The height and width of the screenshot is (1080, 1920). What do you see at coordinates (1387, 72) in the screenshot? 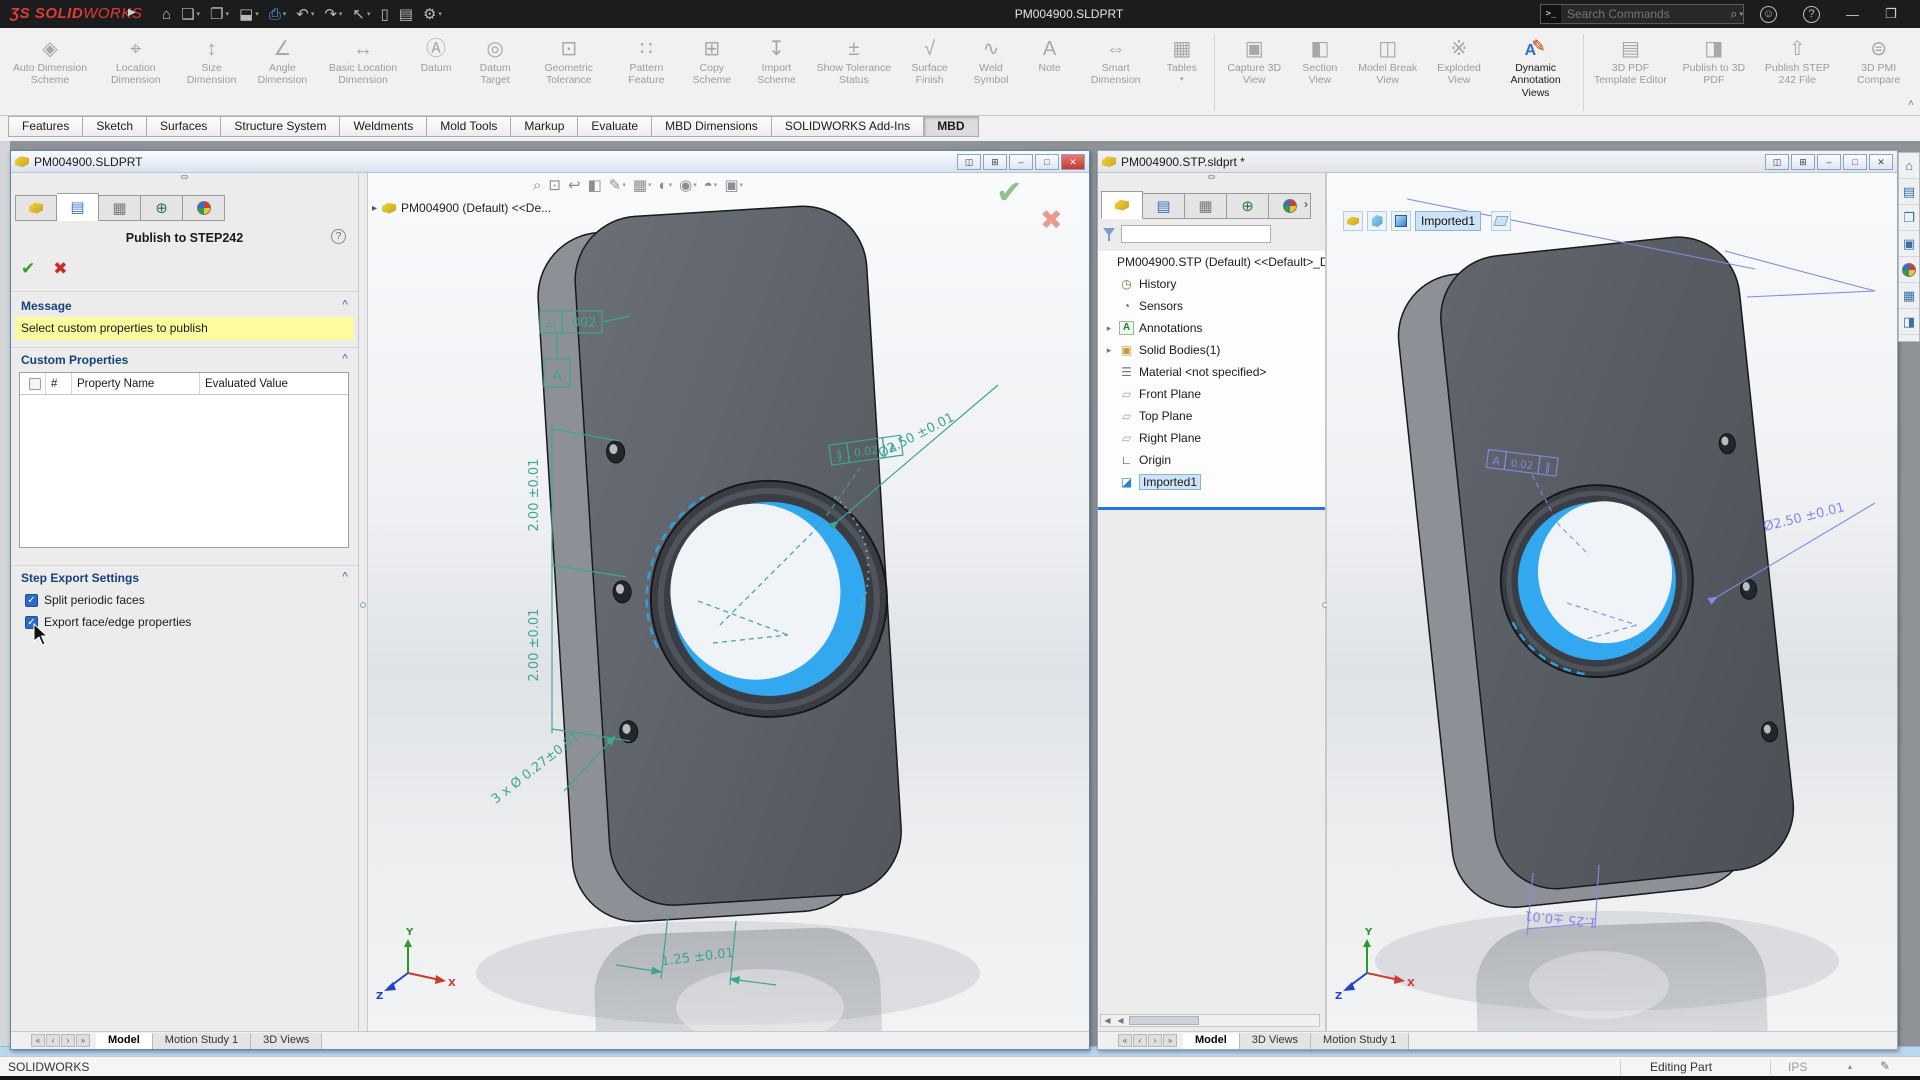
I see `model-break-view-button: ◫ Model Break View` at bounding box center [1387, 72].